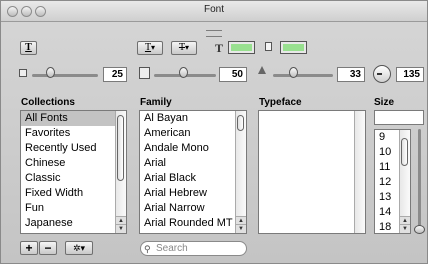 This screenshot has width=428, height=264. Describe the element at coordinates (351, 74) in the screenshot. I see `shadow-offset-field: 33` at that location.